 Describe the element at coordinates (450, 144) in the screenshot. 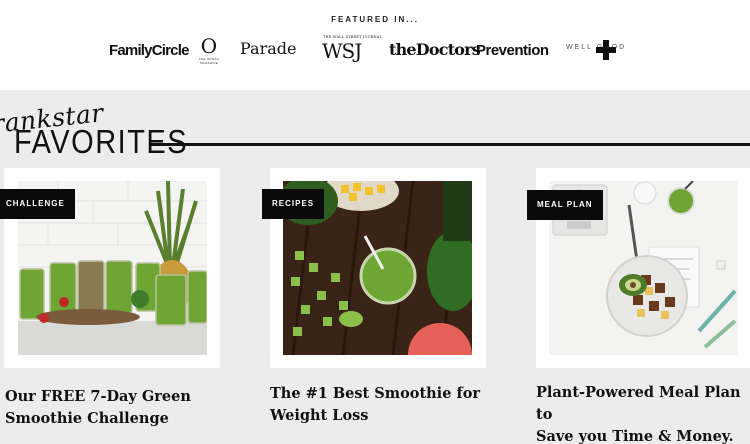

I see `heading-rule` at that location.